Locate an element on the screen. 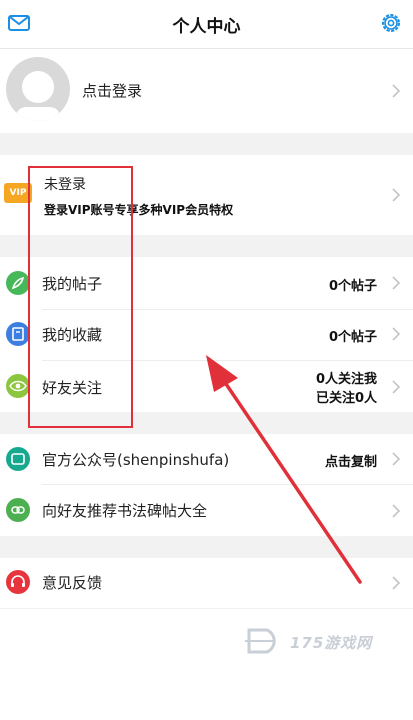 The height and width of the screenshot is (720, 413). menu-item-label: 向好友推荐书法碑帖大全 is located at coordinates (125, 511).